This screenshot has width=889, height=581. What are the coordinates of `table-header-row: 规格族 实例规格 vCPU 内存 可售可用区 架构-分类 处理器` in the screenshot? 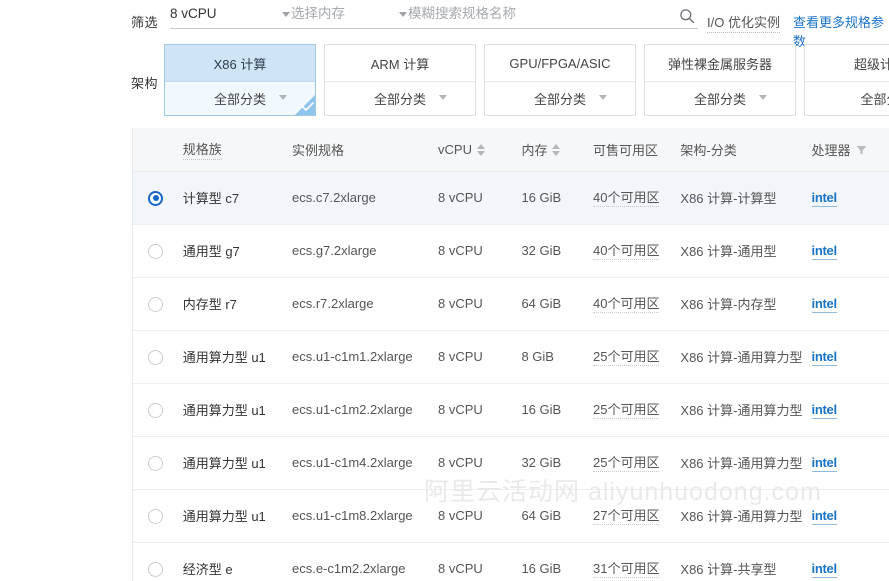 It's located at (511, 150).